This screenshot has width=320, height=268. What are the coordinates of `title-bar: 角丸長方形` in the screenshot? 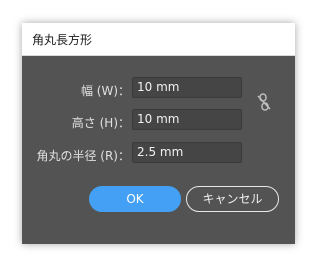 It's located at (158, 39).